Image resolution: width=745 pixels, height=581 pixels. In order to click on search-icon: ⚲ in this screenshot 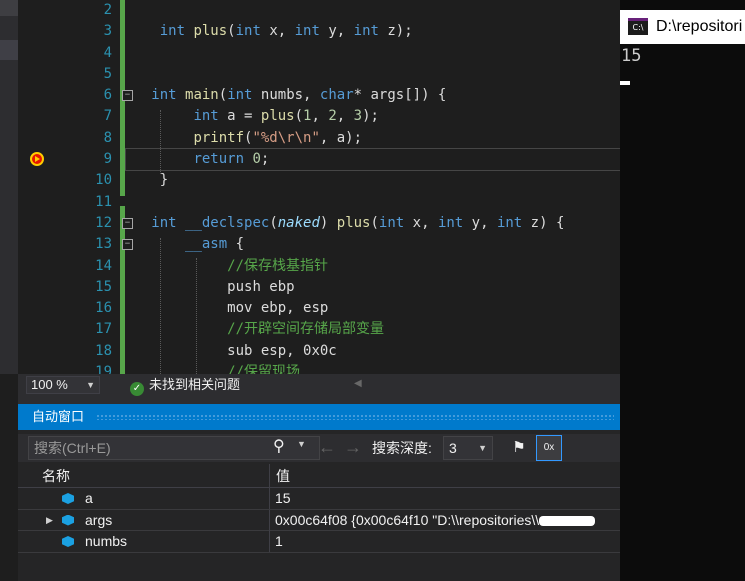, I will do `click(279, 447)`.